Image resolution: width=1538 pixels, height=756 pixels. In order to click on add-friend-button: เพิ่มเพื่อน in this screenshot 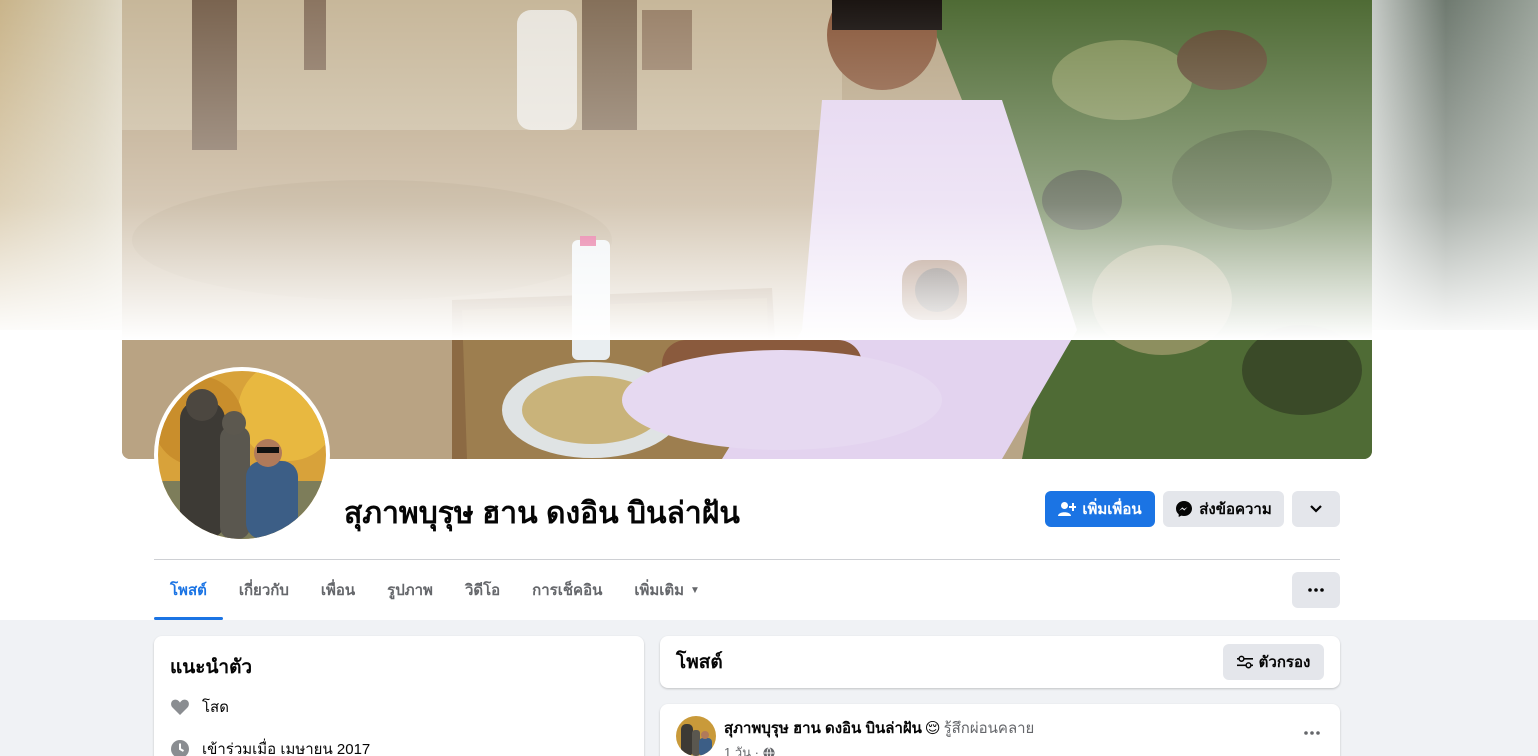, I will do `click(1100, 509)`.